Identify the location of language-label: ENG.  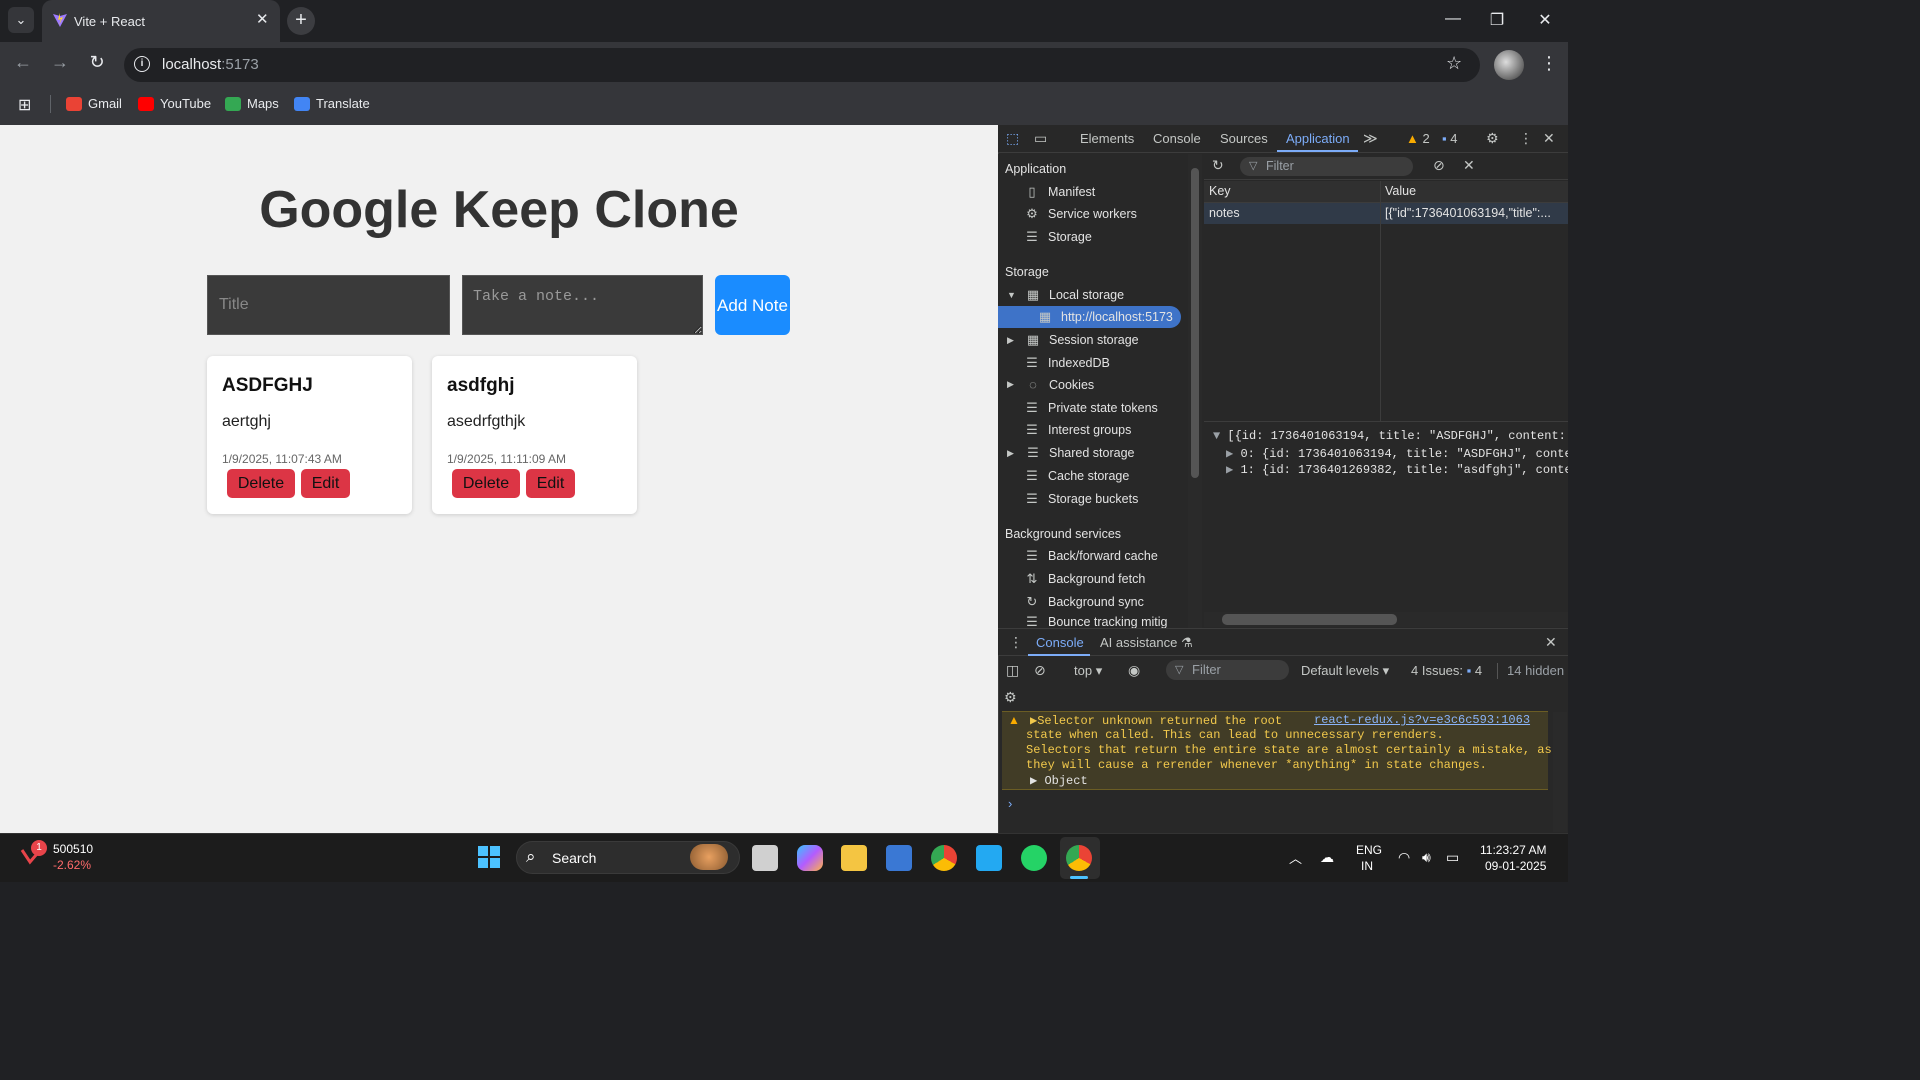
(1369, 850).